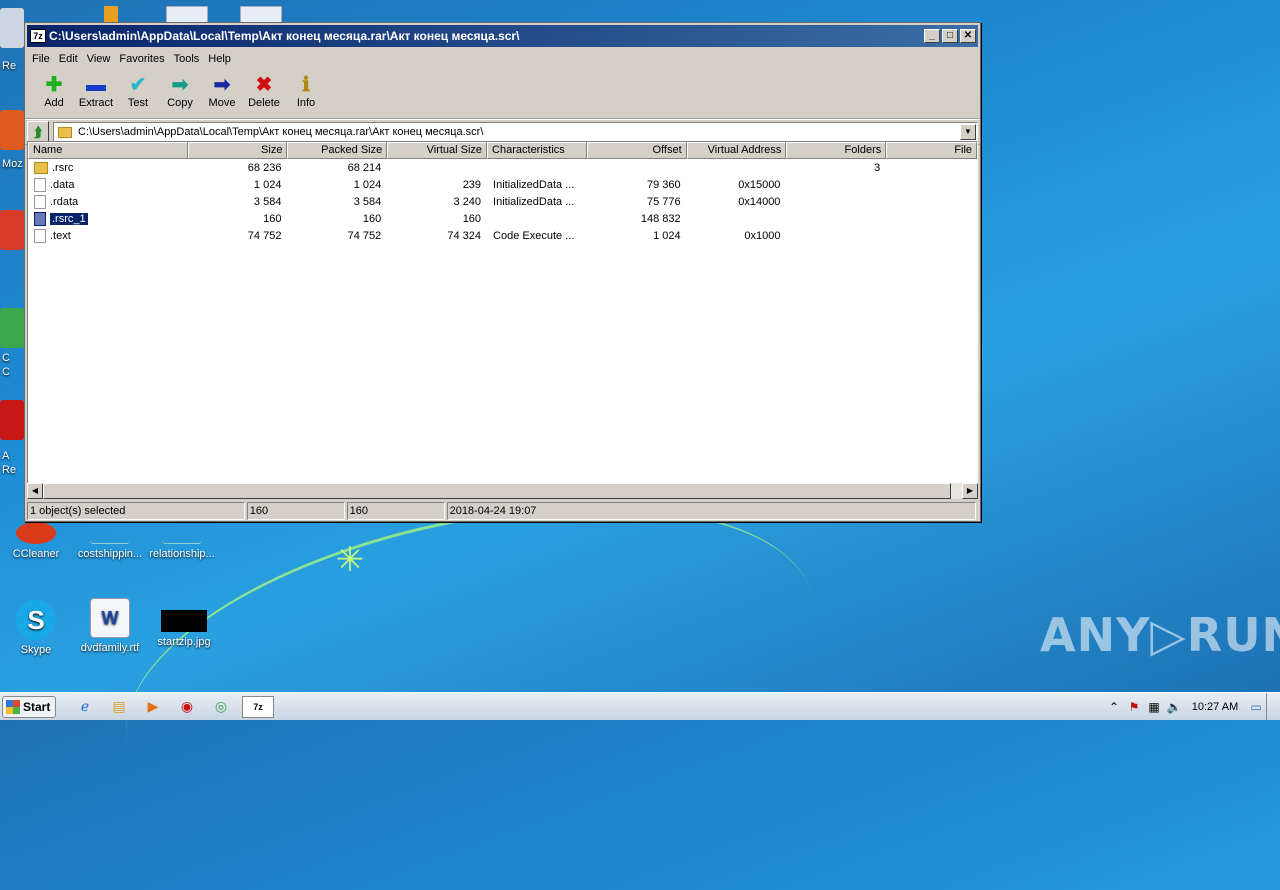  Describe the element at coordinates (306, 89) in the screenshot. I see `info-button: ℹ Info` at that location.